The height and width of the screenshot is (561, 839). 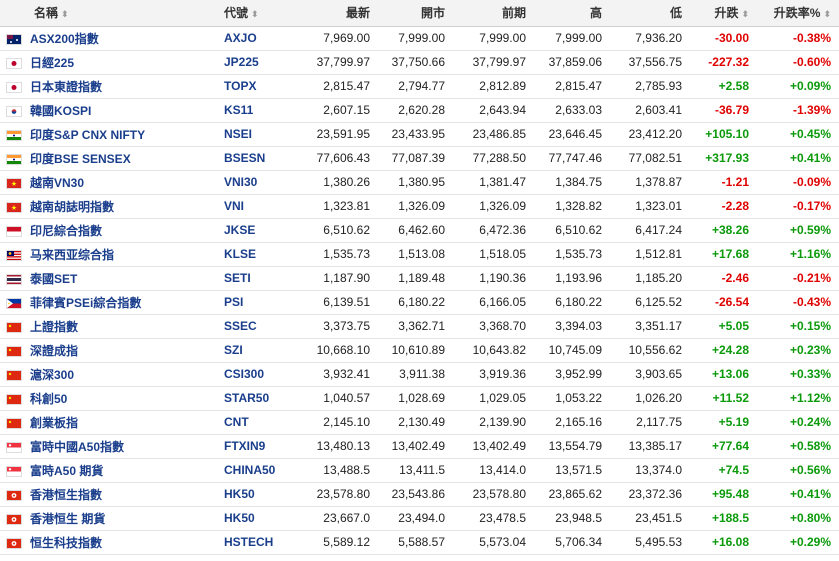 I want to click on index-code-link: PSI, so click(x=233, y=302).